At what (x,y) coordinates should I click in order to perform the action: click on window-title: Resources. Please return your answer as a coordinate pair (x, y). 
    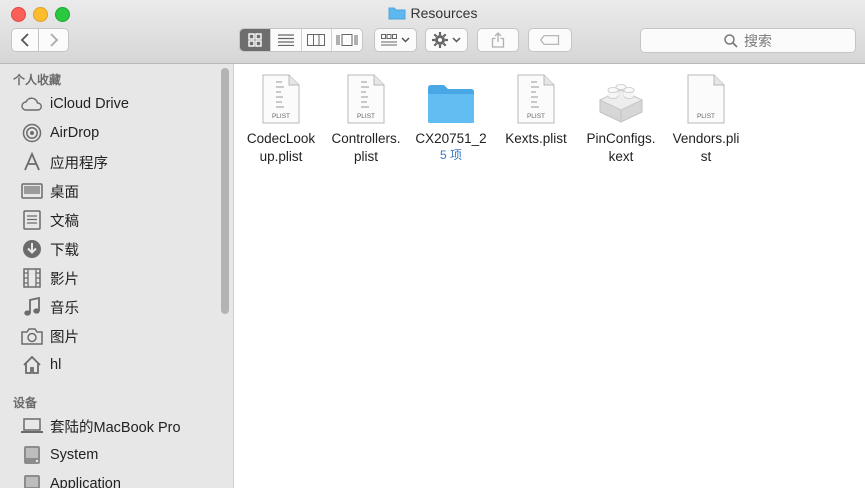
    Looking at the image, I should click on (432, 14).